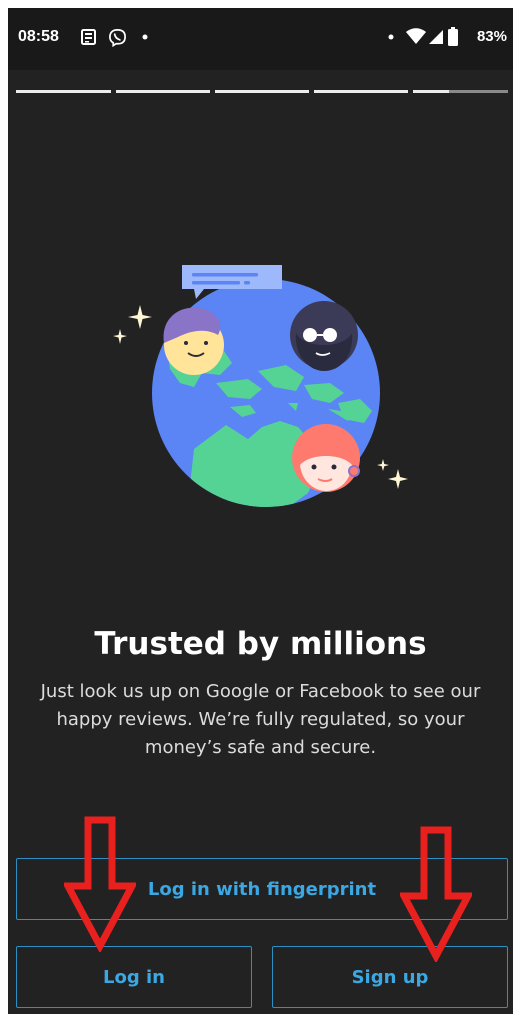 This screenshot has height=1014, width=513. Describe the element at coordinates (453, 36) in the screenshot. I see `battery-icon` at that location.